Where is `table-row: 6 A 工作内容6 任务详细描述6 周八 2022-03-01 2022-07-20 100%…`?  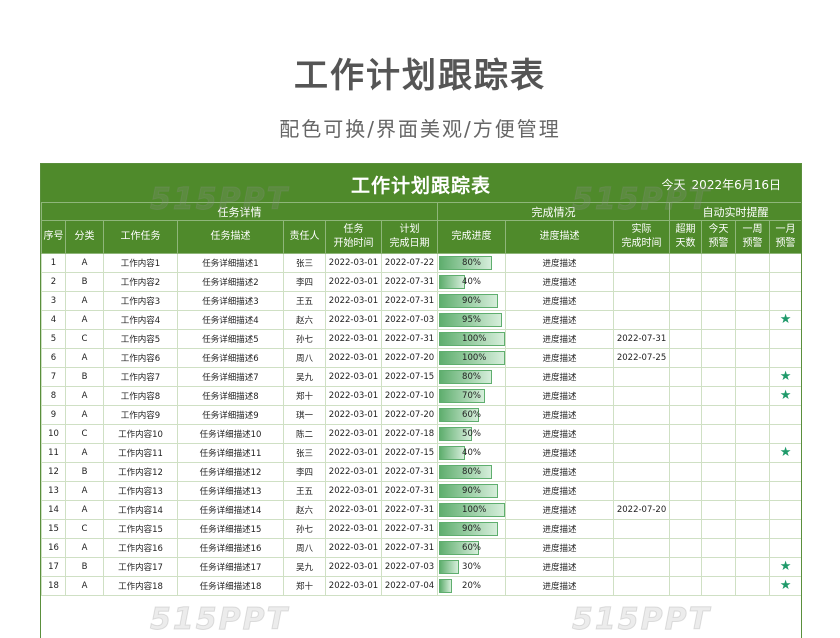
table-row: 6 A 工作内容6 任务详细描述6 周八 2022-03-01 2022-07-20 100%… is located at coordinates (421, 358).